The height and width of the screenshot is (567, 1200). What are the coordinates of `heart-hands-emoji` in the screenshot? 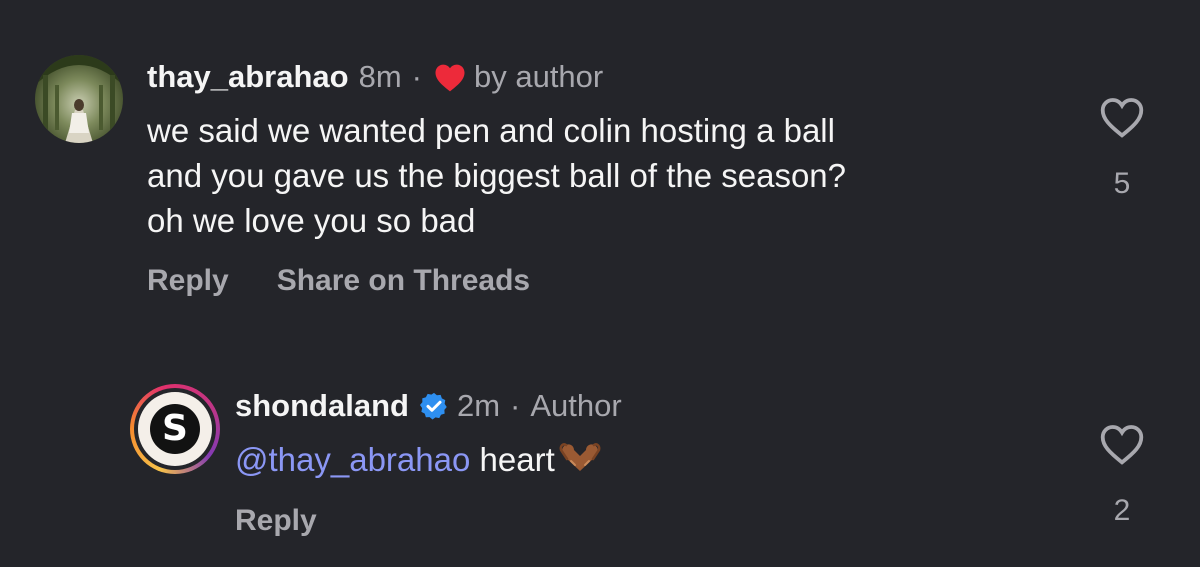 It's located at (580, 458).